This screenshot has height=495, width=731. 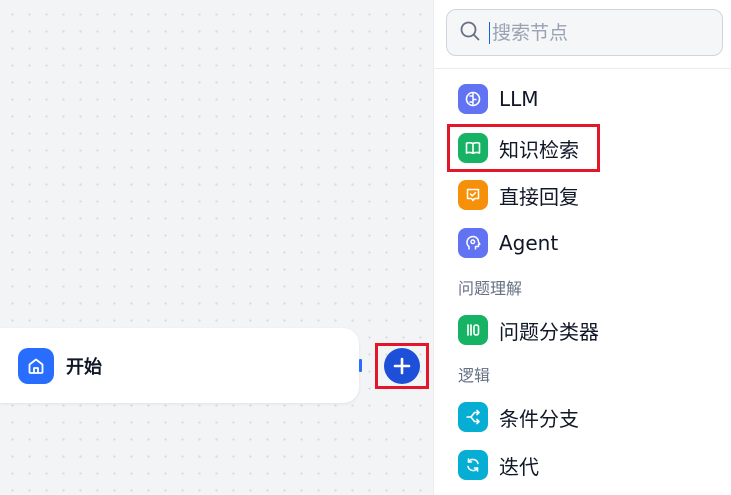 I want to click on node-item-label: 迭代, so click(x=519, y=466).